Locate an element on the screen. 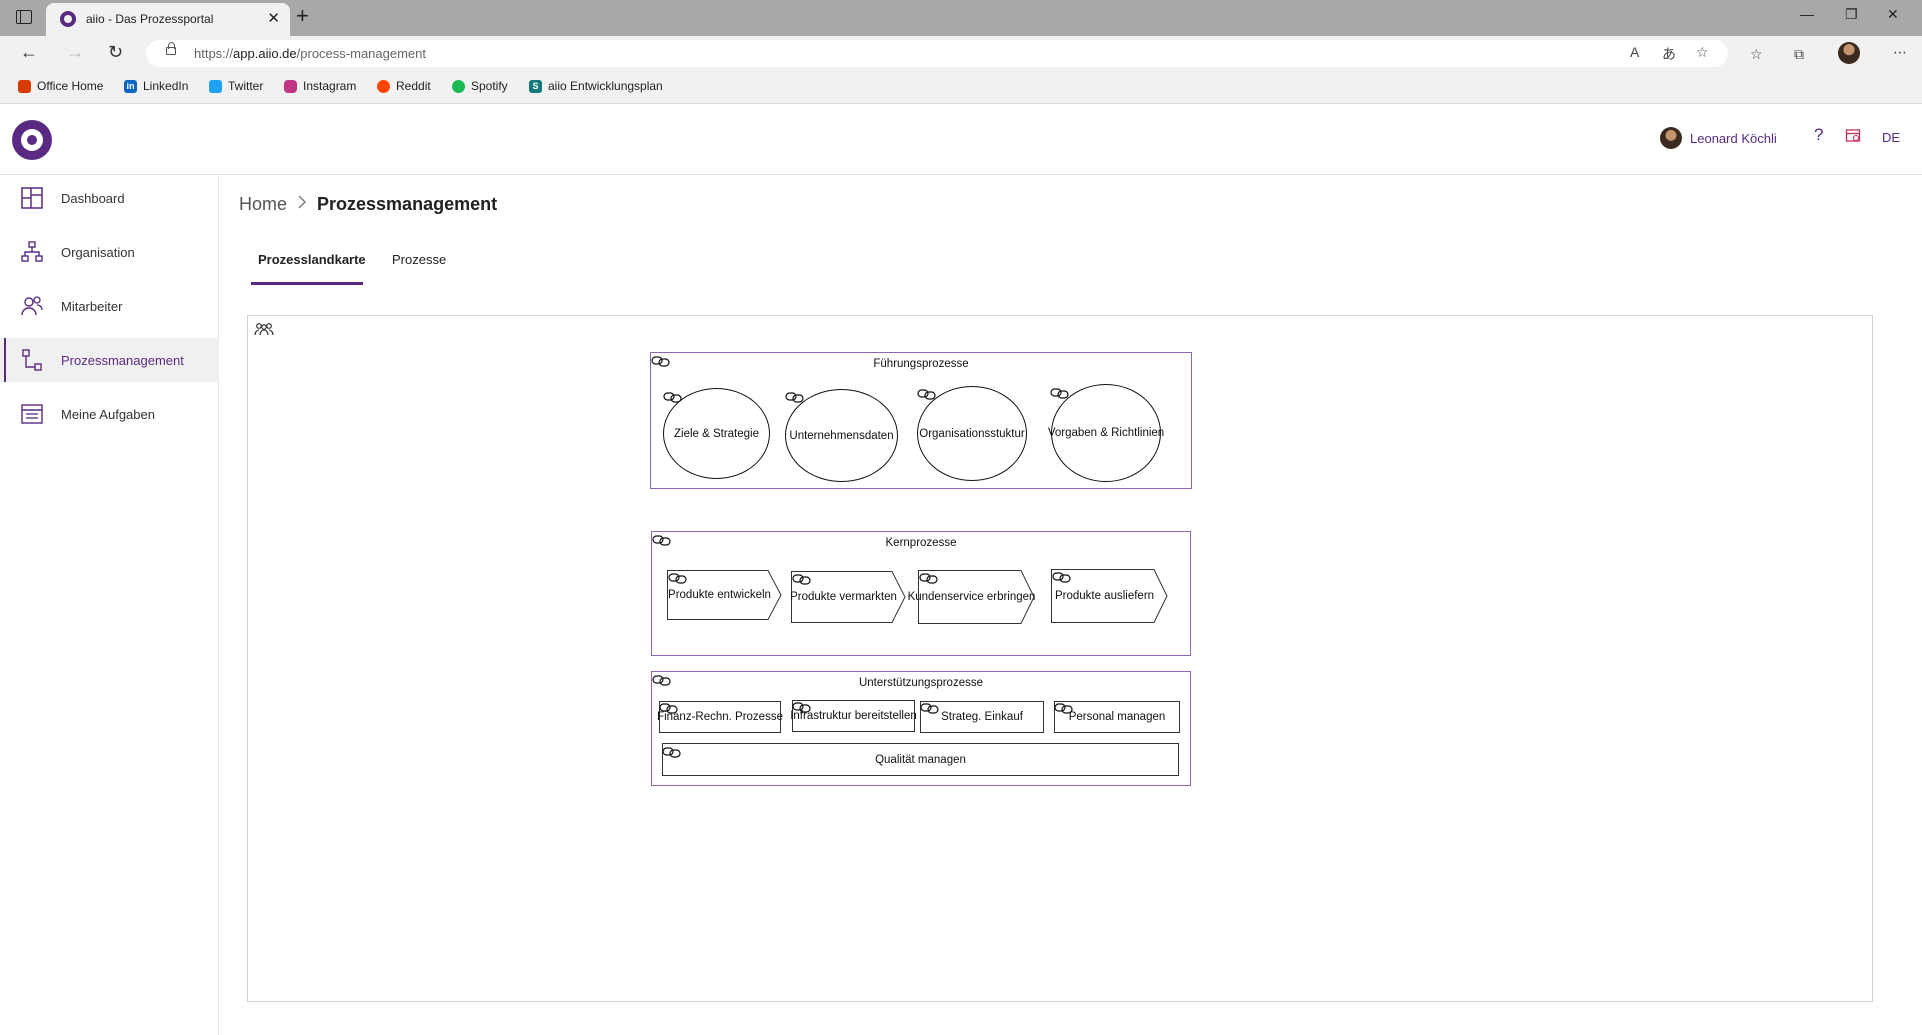 The image size is (1922, 1035). tab-title: aiio - Das Prozessportal is located at coordinates (150, 19).